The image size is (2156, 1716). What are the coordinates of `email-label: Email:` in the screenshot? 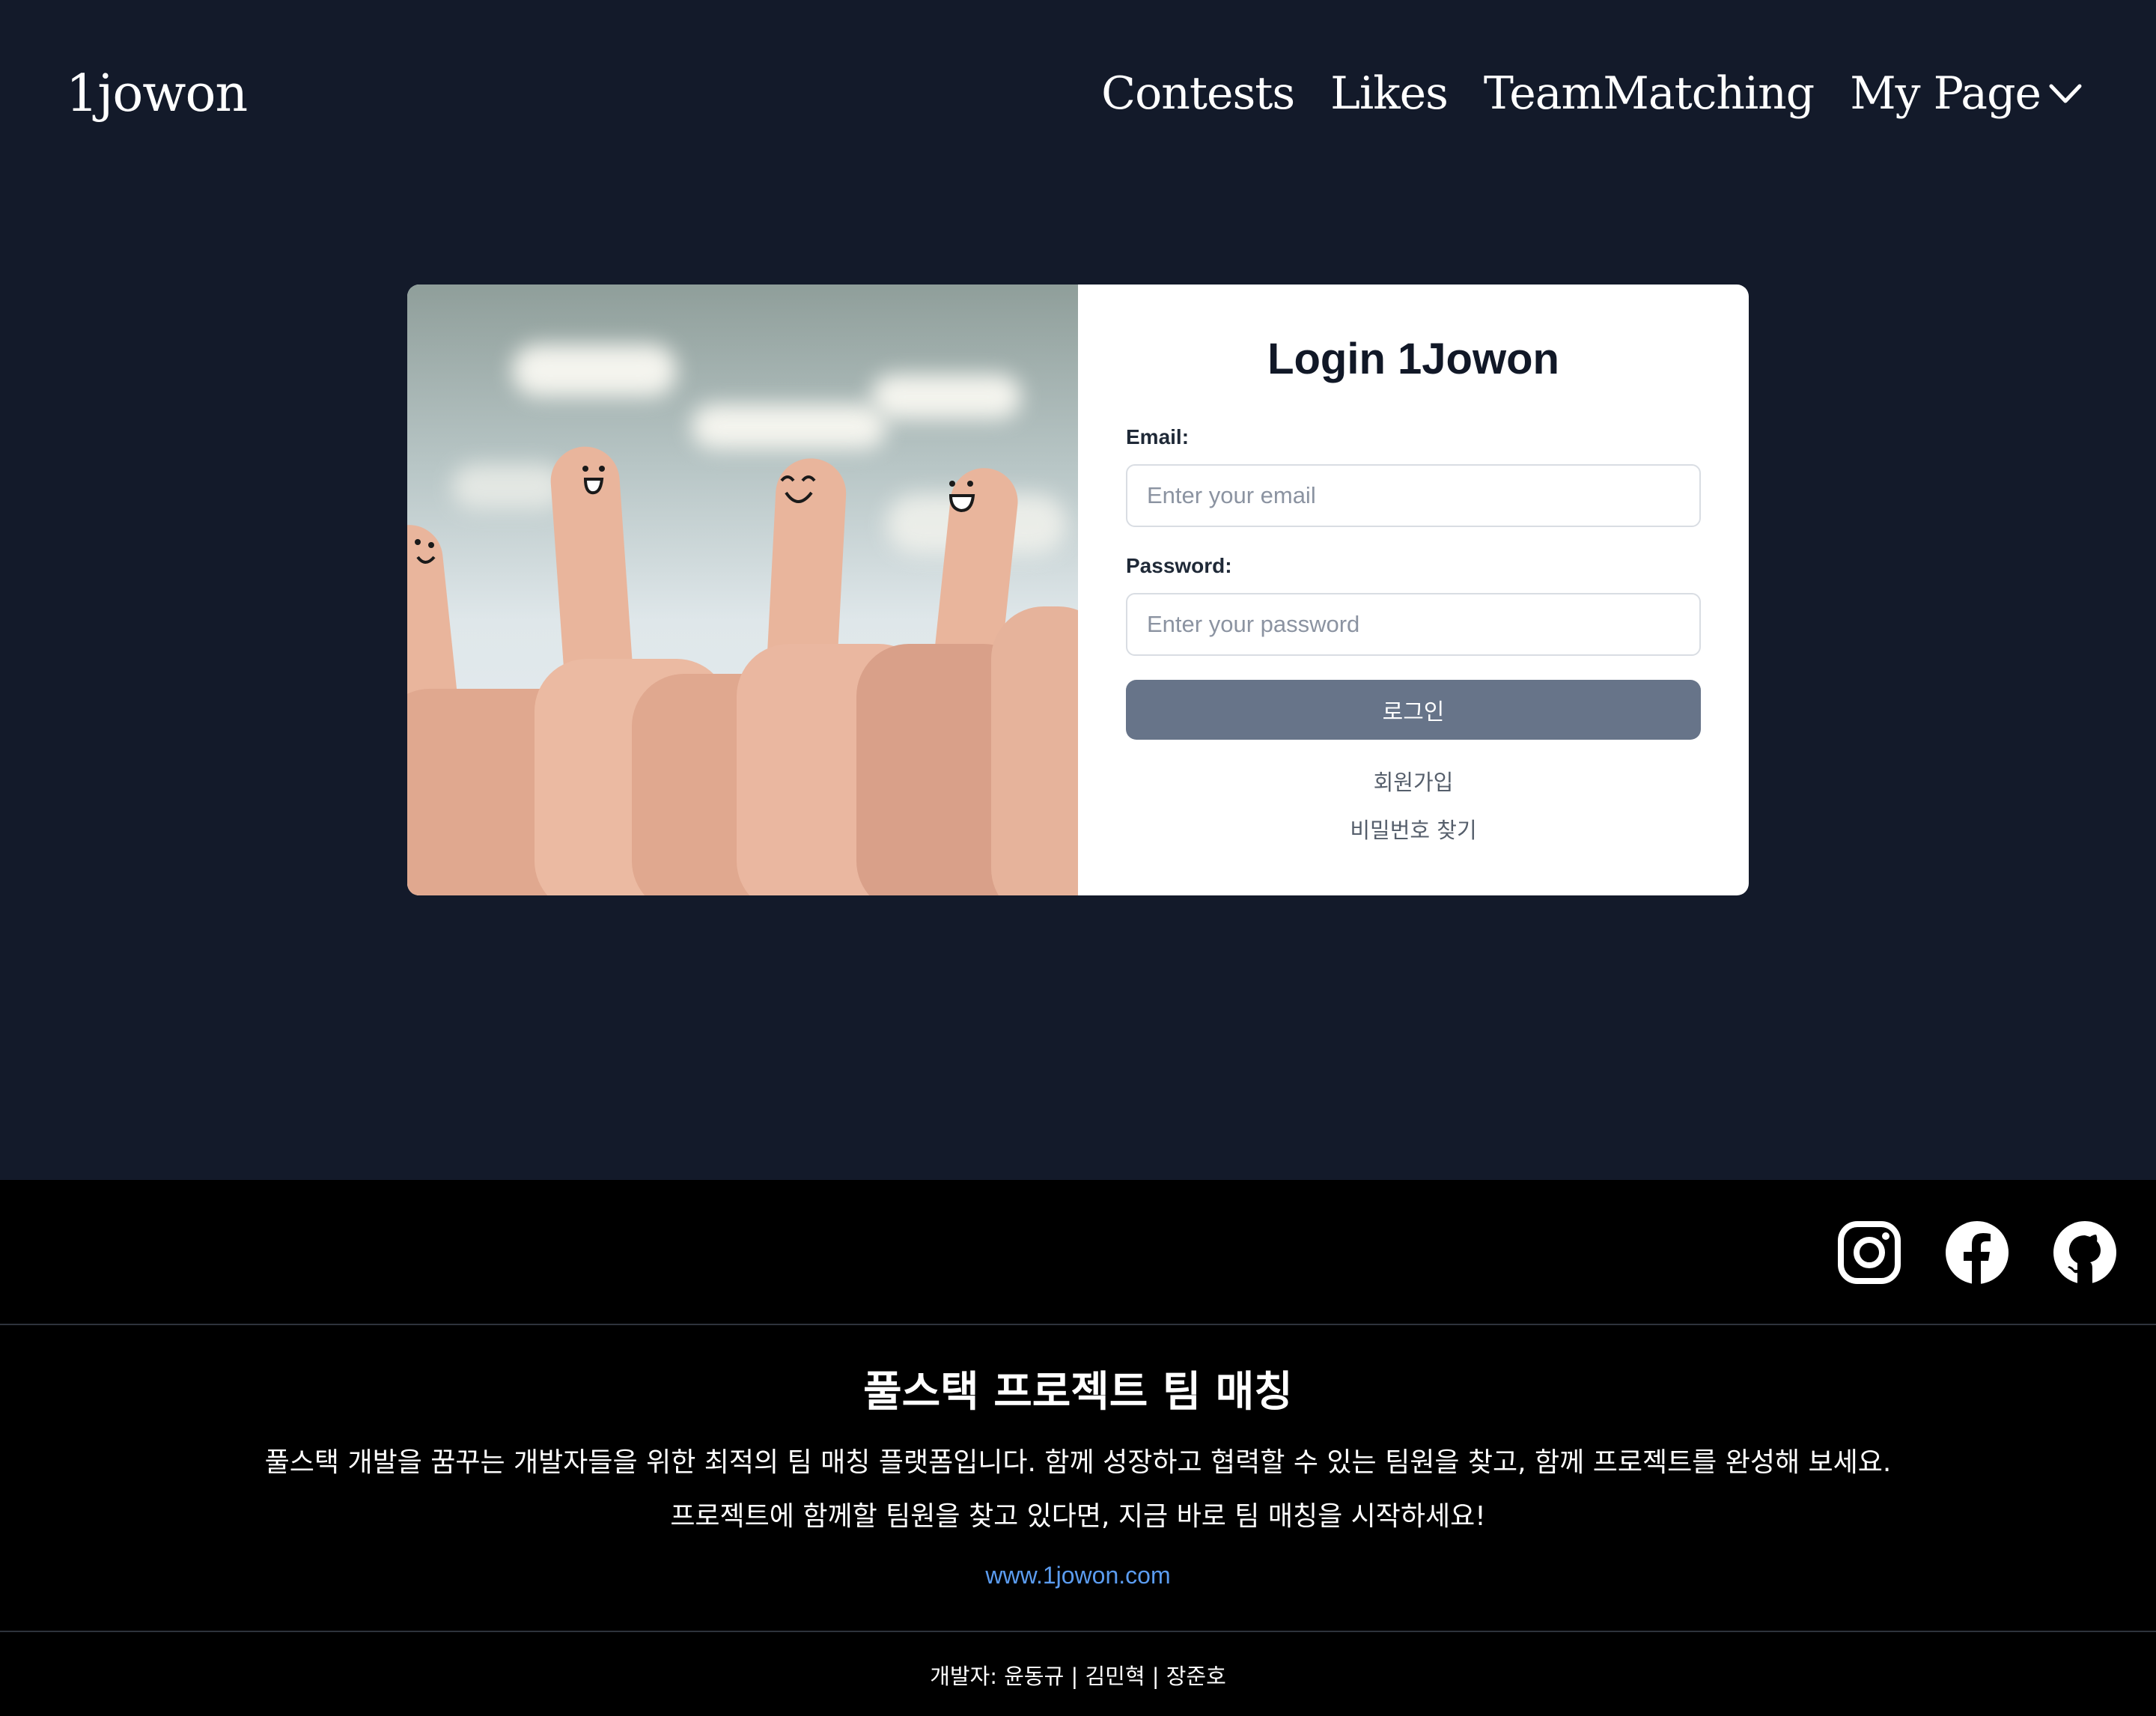 It's located at (1158, 436).